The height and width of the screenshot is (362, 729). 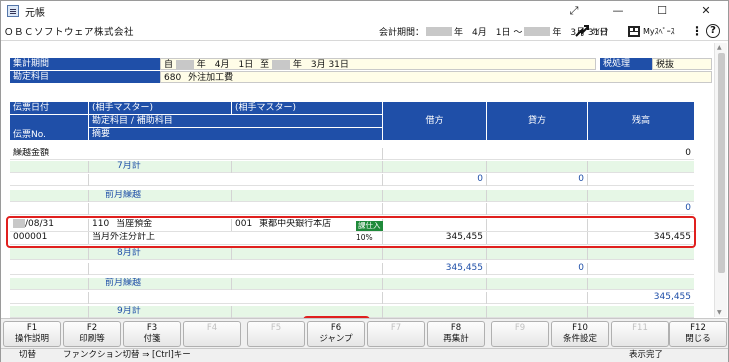 I want to click on month8-label: 8月計, so click(x=160, y=254).